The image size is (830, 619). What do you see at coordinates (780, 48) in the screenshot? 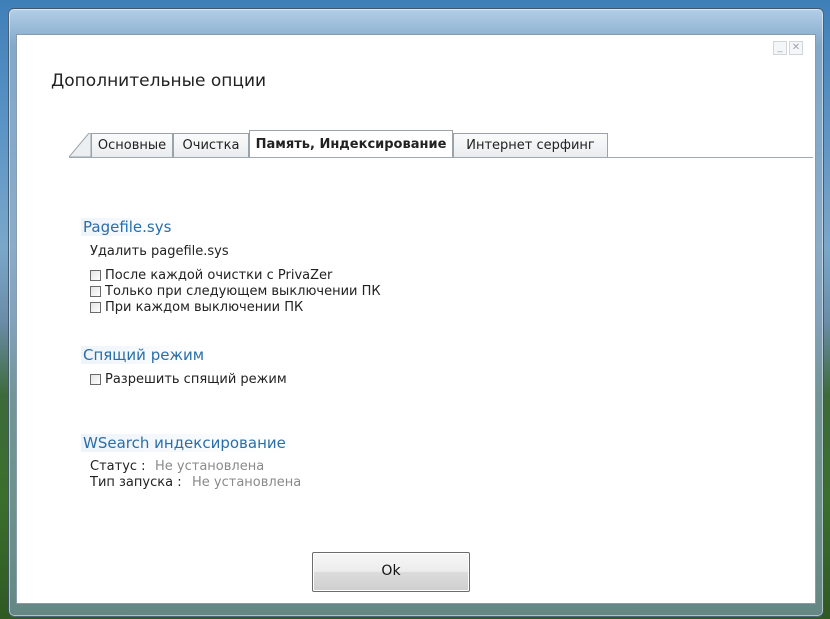
I see `minimize-button: _` at bounding box center [780, 48].